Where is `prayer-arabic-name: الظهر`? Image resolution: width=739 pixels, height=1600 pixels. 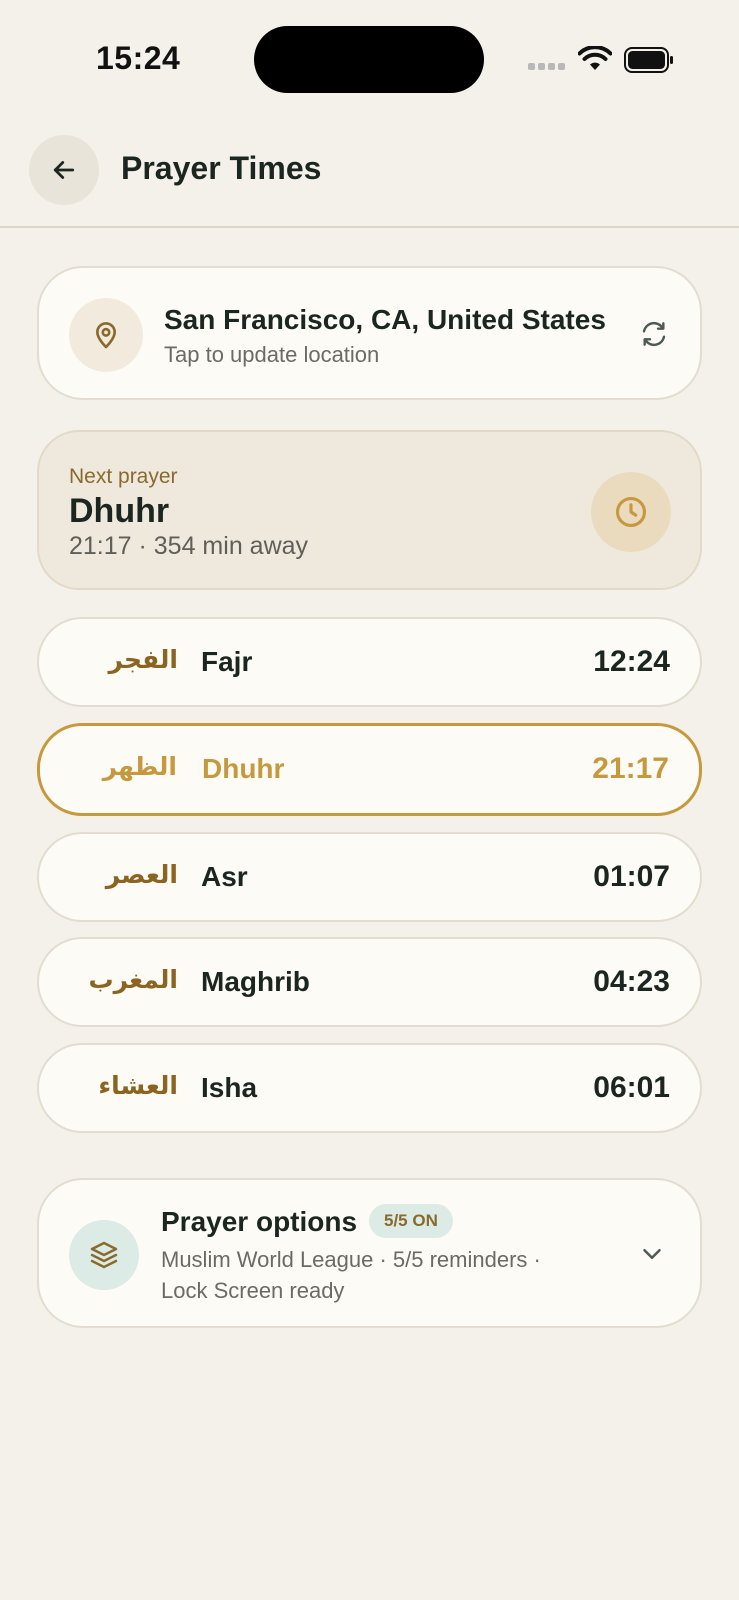
prayer-arabic-name: الظهر is located at coordinates (139, 766).